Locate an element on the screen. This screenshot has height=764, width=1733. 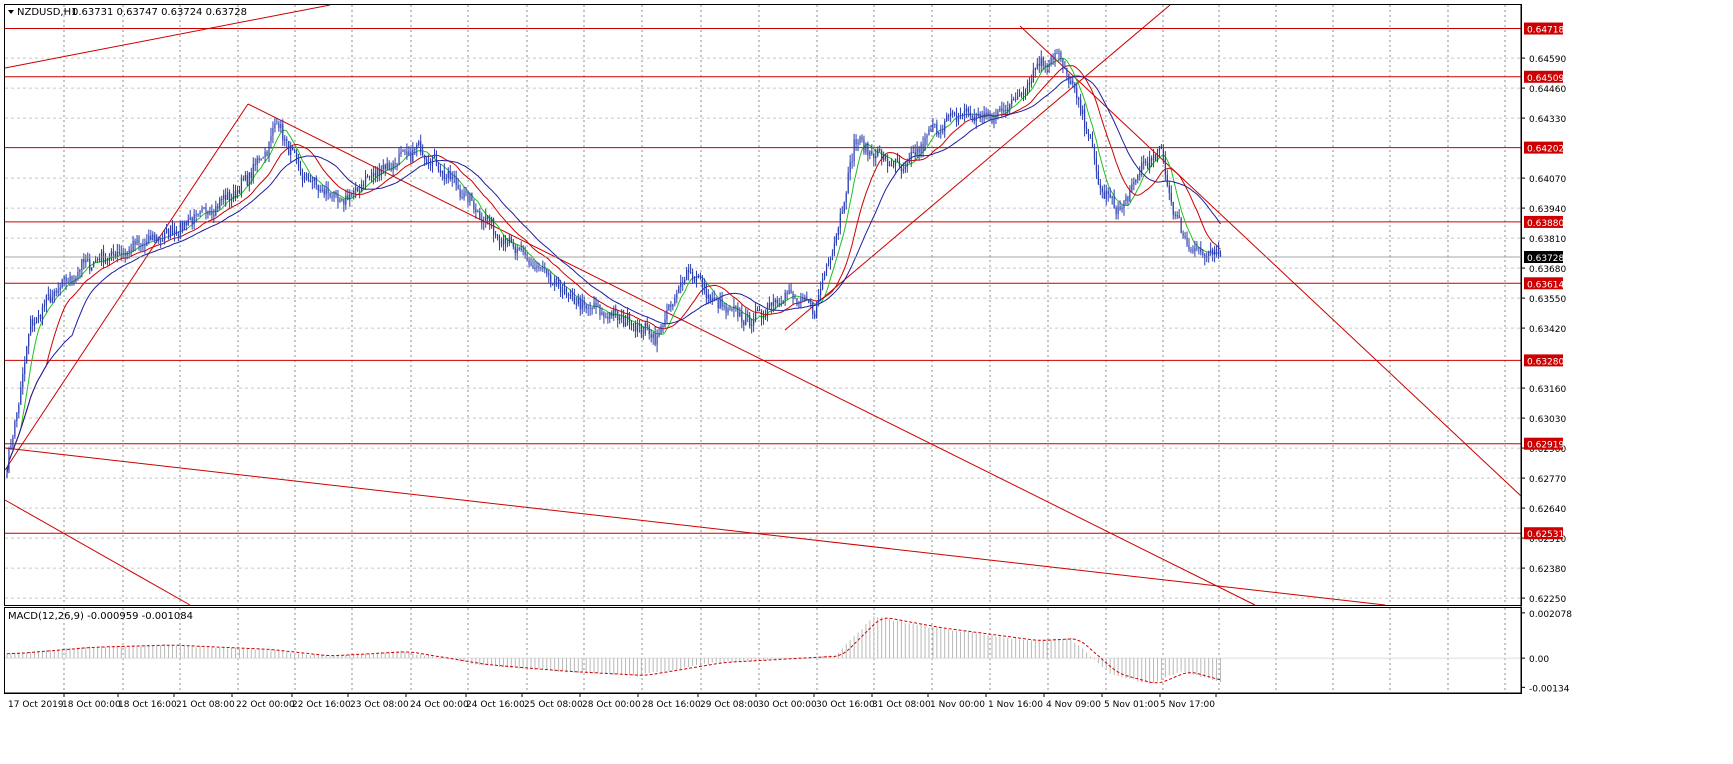
price-level-label: 0.64202 is located at coordinates (1545, 150).